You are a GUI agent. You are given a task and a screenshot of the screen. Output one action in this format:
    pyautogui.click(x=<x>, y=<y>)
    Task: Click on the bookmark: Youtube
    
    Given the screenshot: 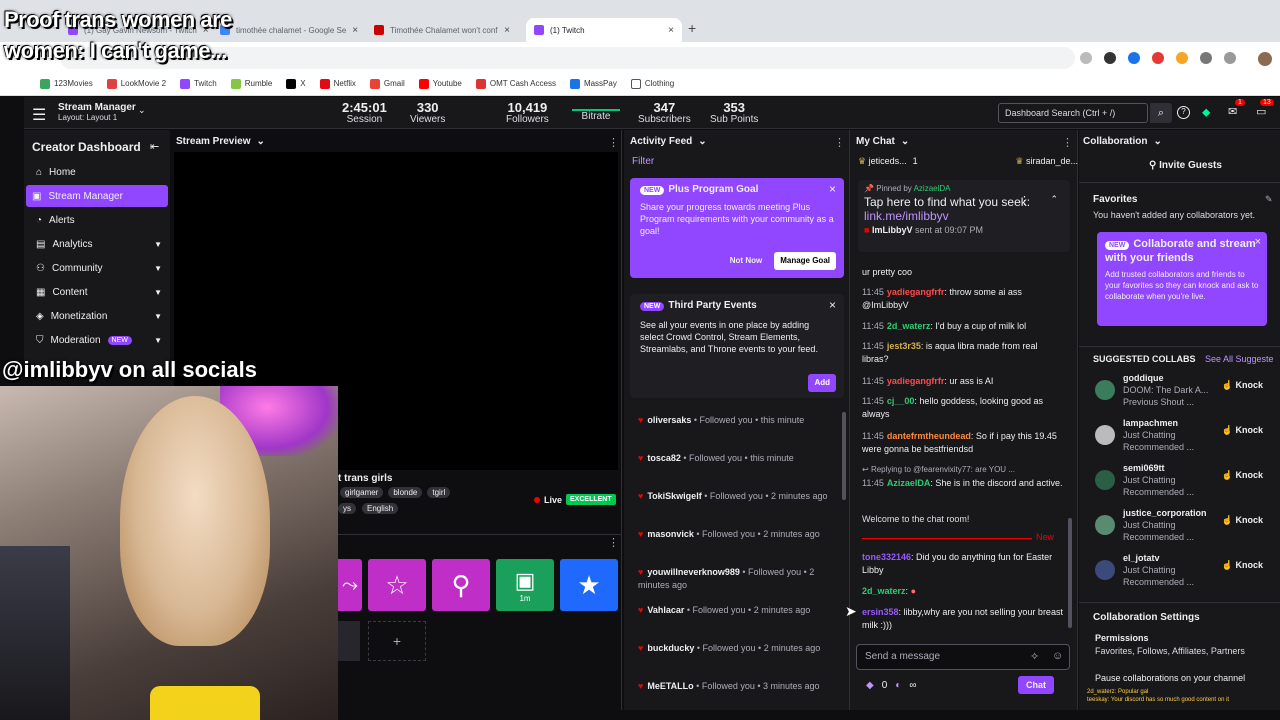 What is the action you would take?
    pyautogui.click(x=440, y=83)
    